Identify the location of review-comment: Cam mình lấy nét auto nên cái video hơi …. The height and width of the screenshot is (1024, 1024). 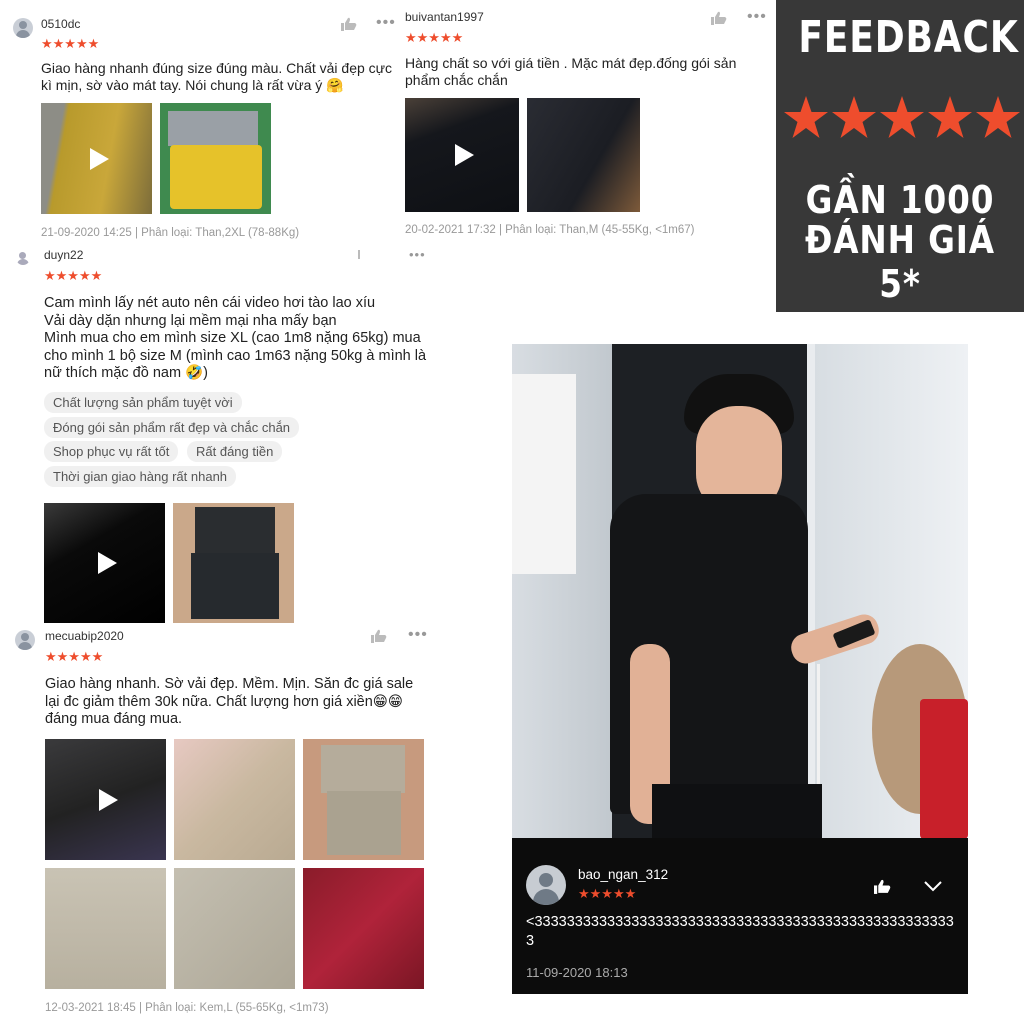
(235, 338).